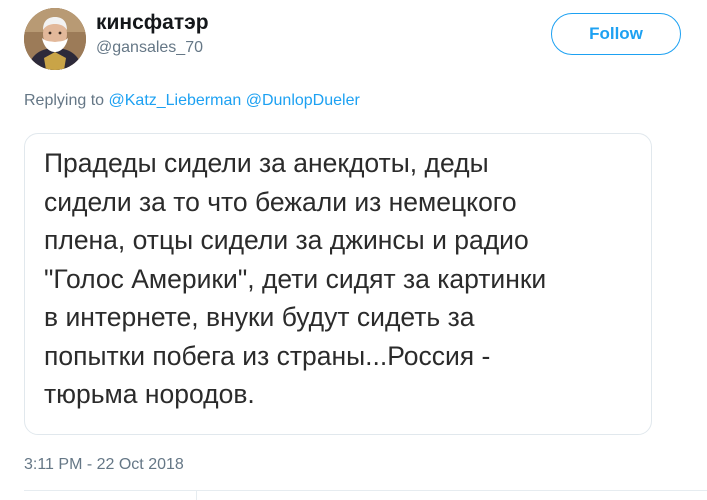 The height and width of the screenshot is (500, 707). I want to click on image-text-line: Прадеды сидели за анекдоты, деды, so click(266, 163).